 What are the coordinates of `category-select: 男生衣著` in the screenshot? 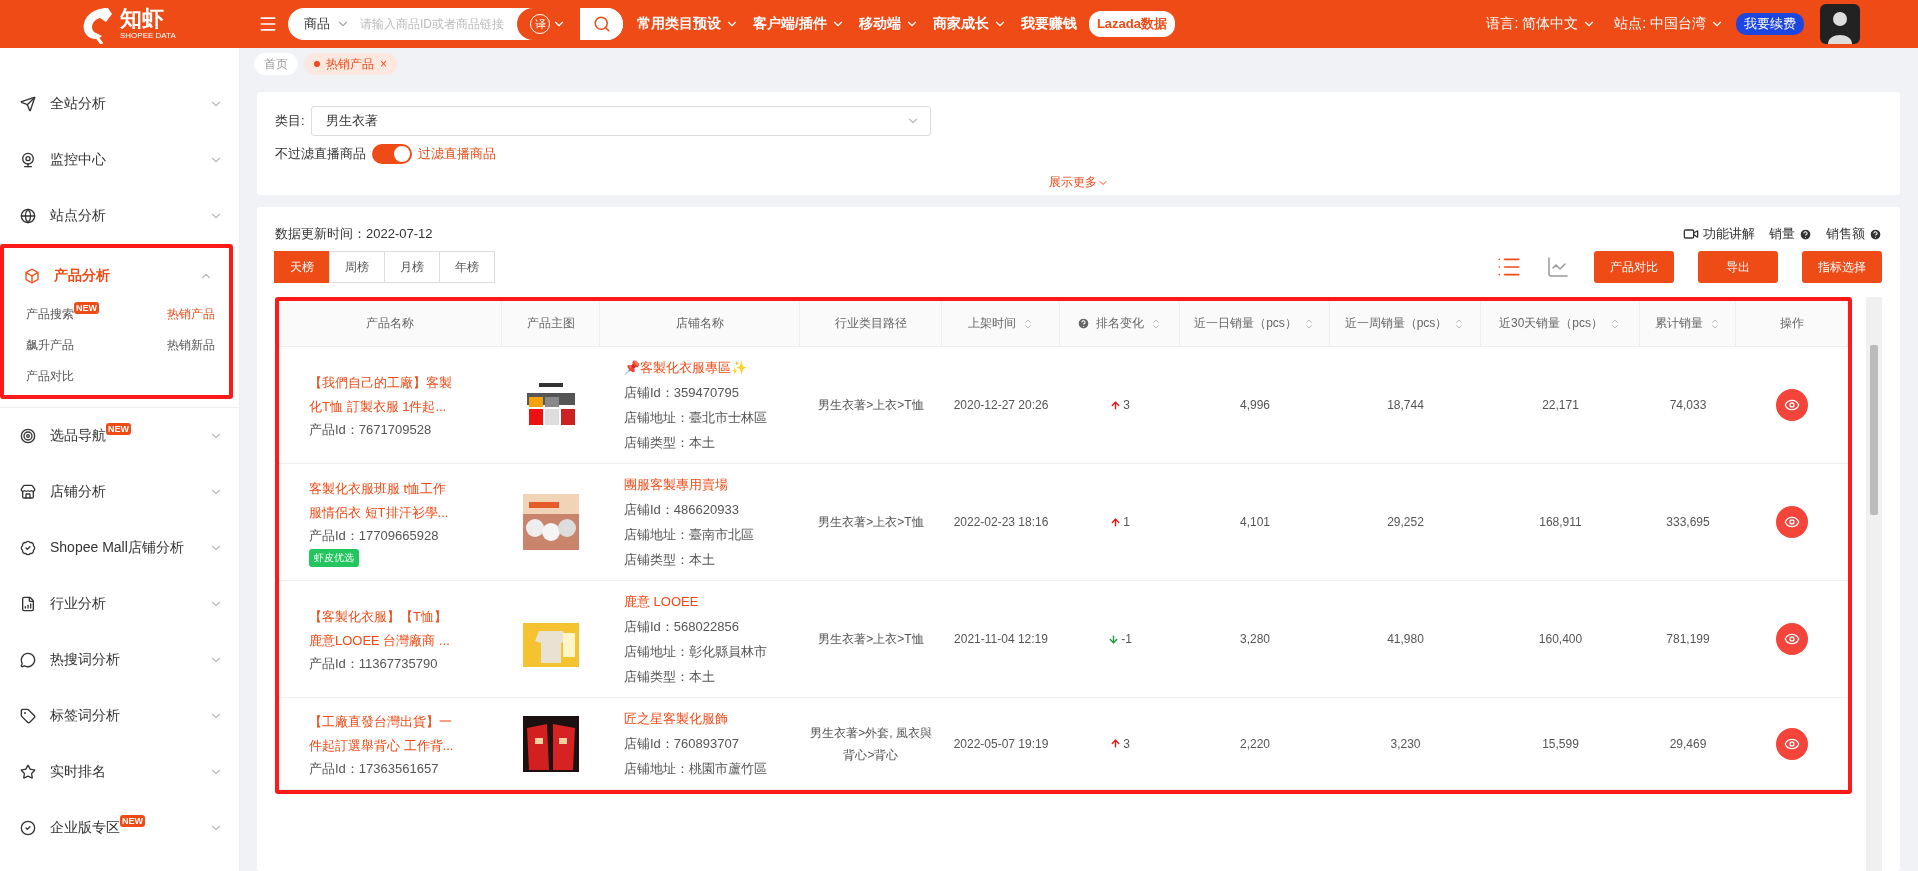 It's located at (620, 121).